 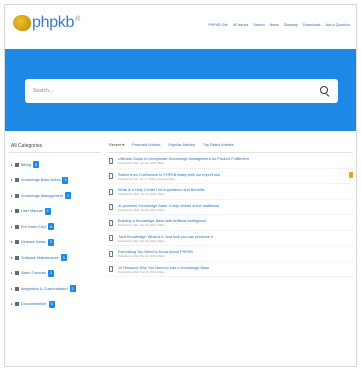 I want to click on logo-text: phpkb®, so click(x=56, y=22).